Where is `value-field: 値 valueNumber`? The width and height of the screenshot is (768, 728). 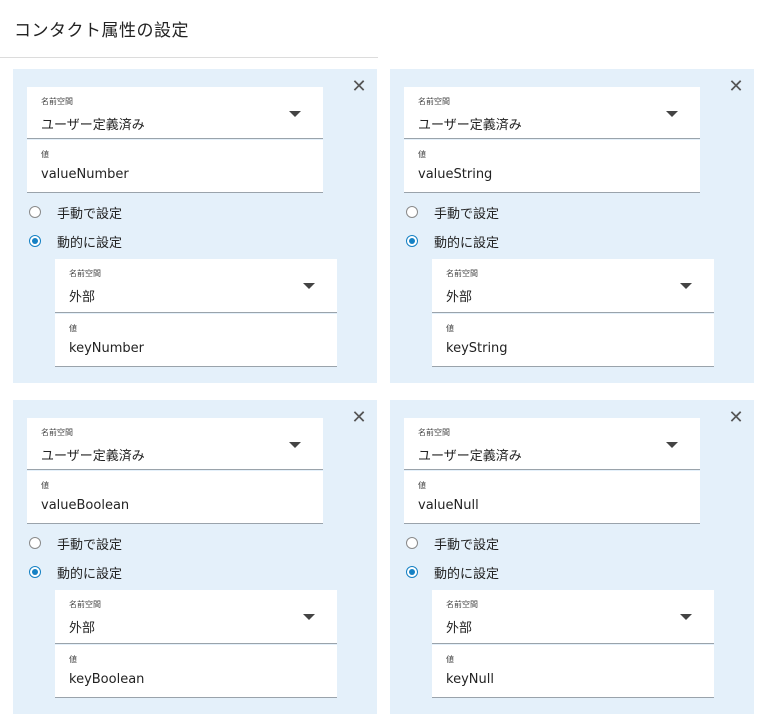 value-field: 値 valueNumber is located at coordinates (175, 166).